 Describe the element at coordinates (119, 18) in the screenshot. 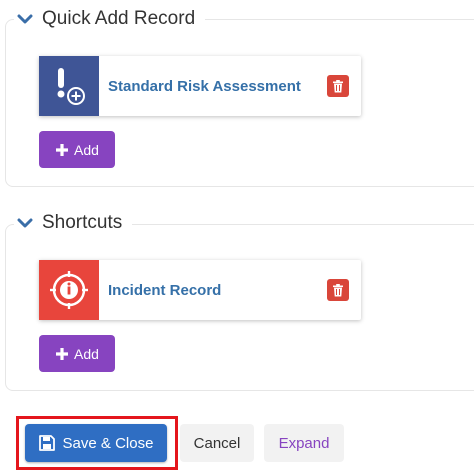

I see `quick-add-title: Quick Add Record` at that location.